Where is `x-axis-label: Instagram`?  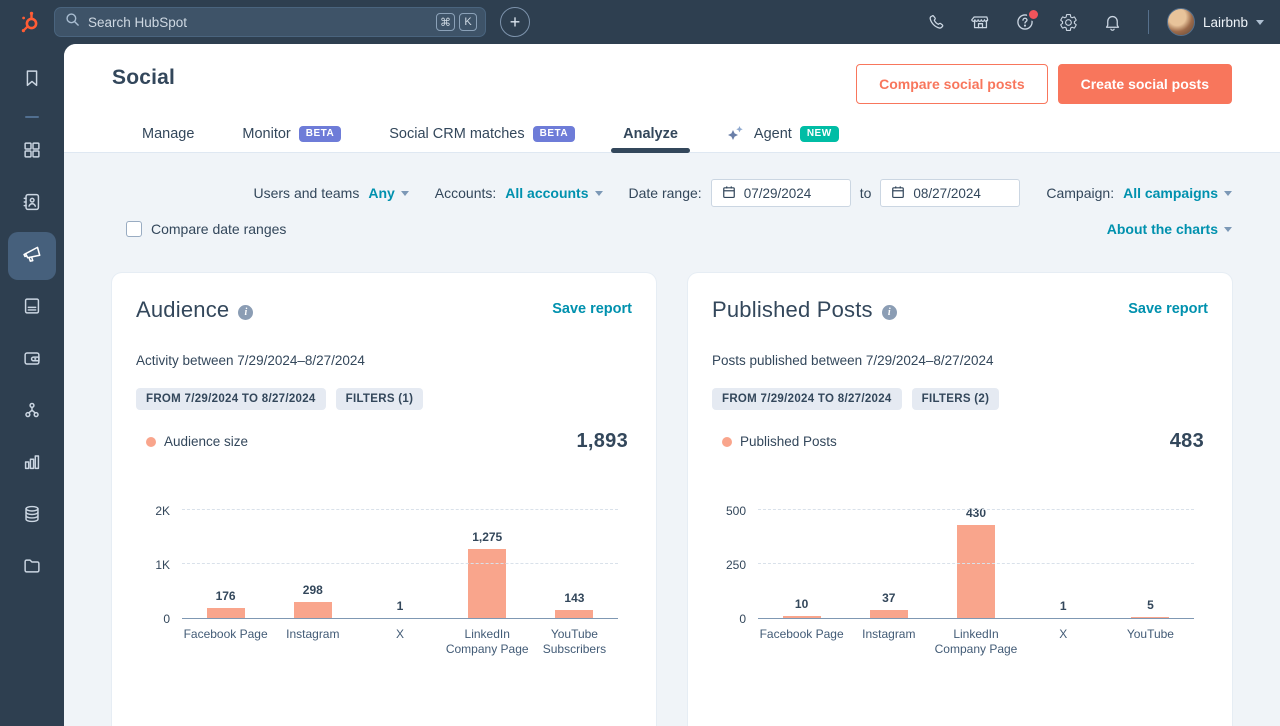 x-axis-label: Instagram is located at coordinates (889, 634).